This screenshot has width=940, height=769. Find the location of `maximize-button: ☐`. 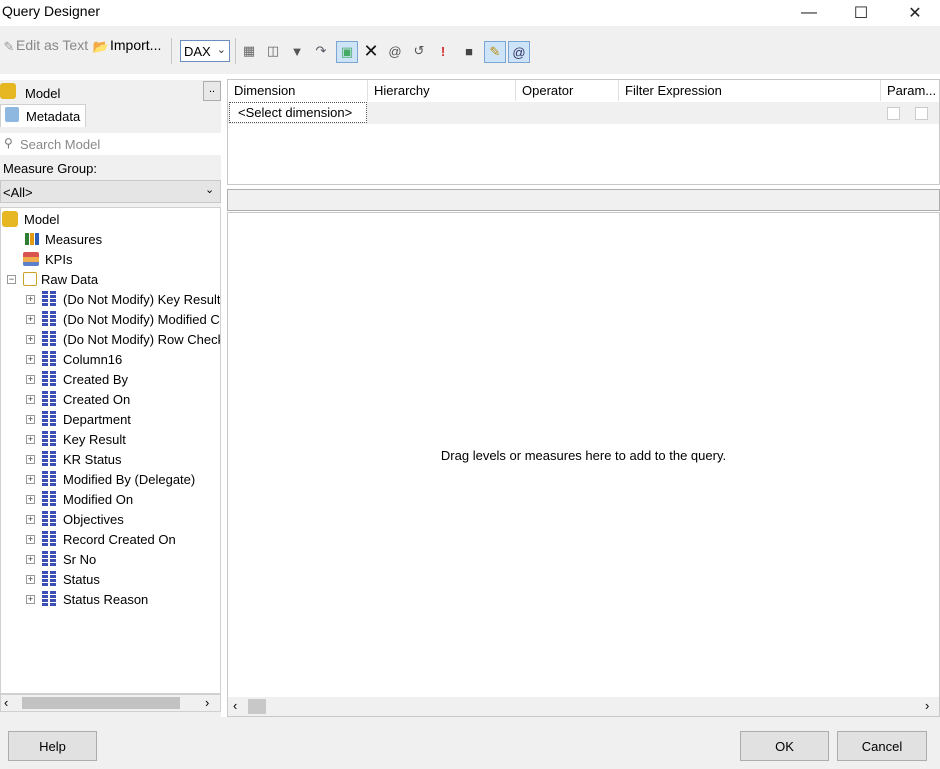

maximize-button: ☐ is located at coordinates (861, 13).